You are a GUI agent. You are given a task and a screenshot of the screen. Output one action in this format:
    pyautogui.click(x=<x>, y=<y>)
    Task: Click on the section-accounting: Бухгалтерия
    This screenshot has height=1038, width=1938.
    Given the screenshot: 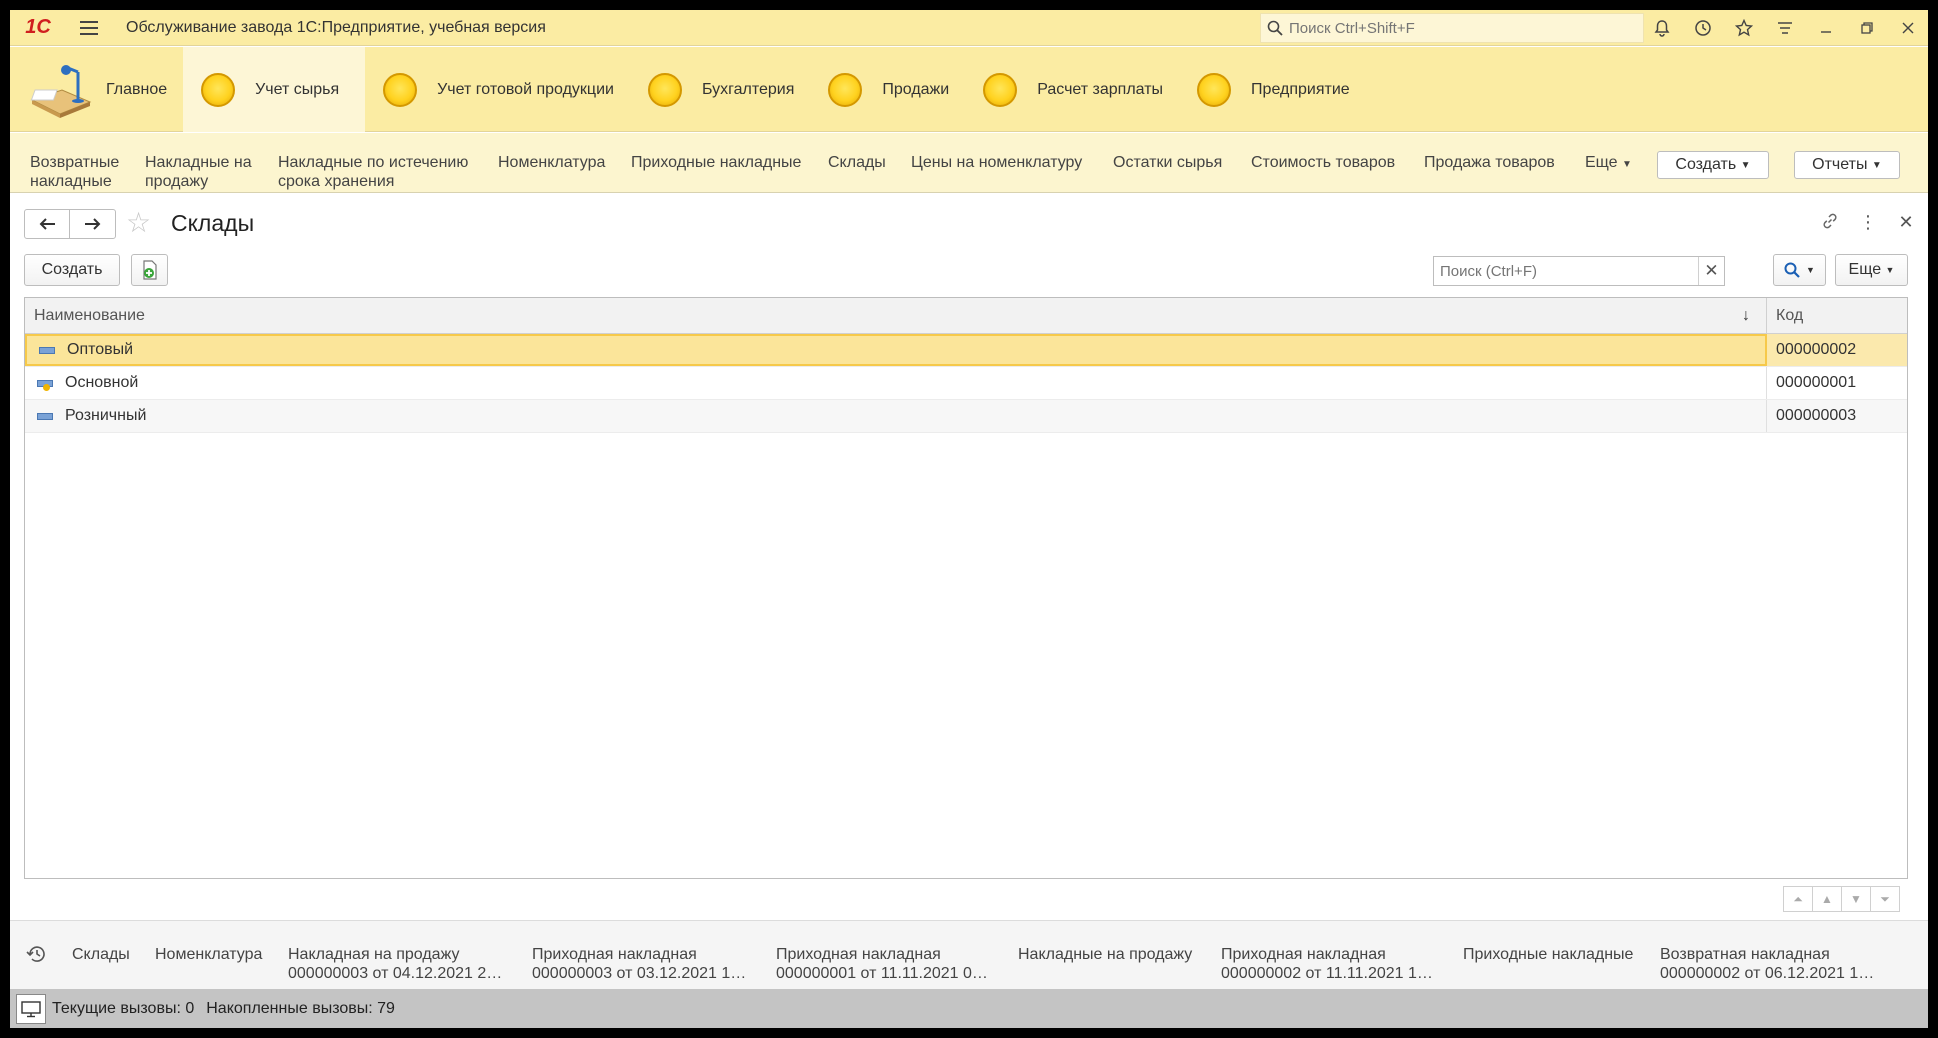 What is the action you would take?
    pyautogui.click(x=720, y=89)
    